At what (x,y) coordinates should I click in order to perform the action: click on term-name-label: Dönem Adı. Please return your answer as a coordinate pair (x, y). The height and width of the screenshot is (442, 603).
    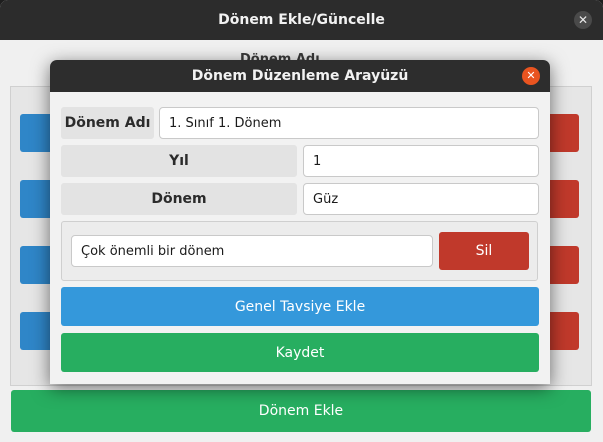
    Looking at the image, I should click on (107, 123).